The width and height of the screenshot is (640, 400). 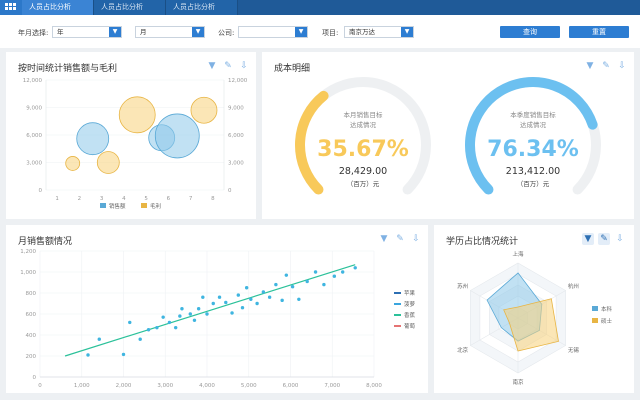 What do you see at coordinates (130, 7) in the screenshot?
I see `tab-staff-ratio-2: 人员占比分析` at bounding box center [130, 7].